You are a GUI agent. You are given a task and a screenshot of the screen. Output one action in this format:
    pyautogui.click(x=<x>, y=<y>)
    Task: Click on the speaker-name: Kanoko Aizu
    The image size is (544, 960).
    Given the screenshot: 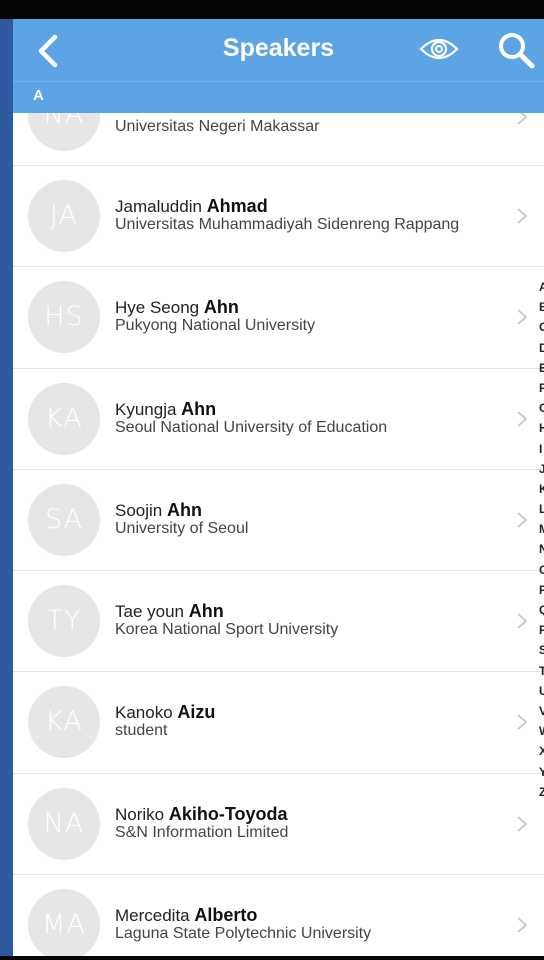 What is the action you would take?
    pyautogui.click(x=165, y=712)
    